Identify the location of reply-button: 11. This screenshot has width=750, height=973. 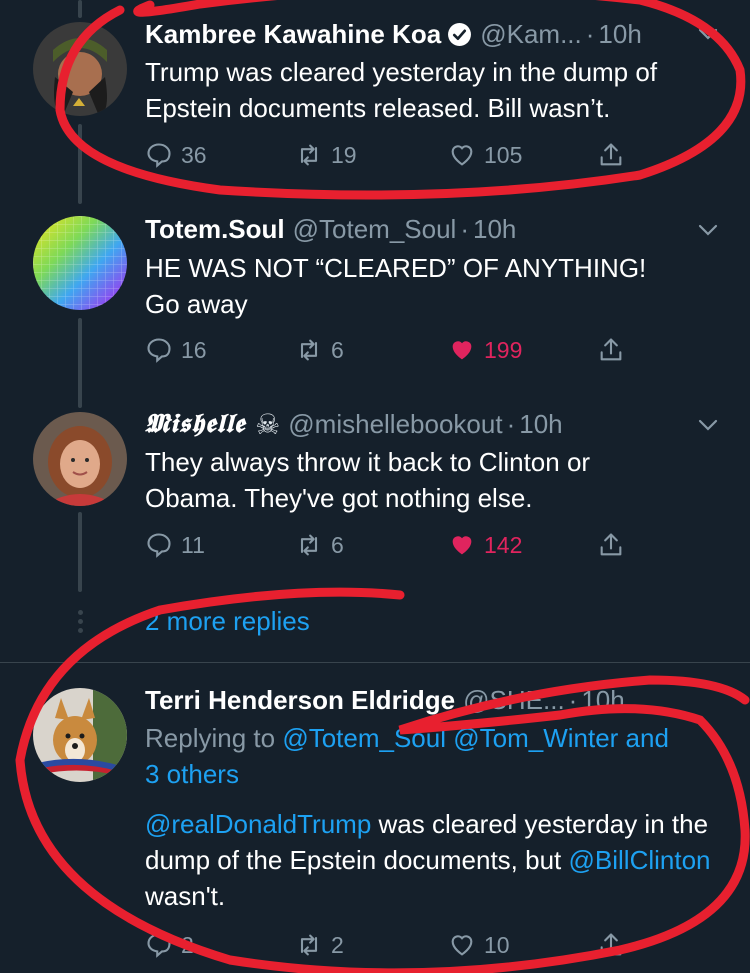
(175, 545).